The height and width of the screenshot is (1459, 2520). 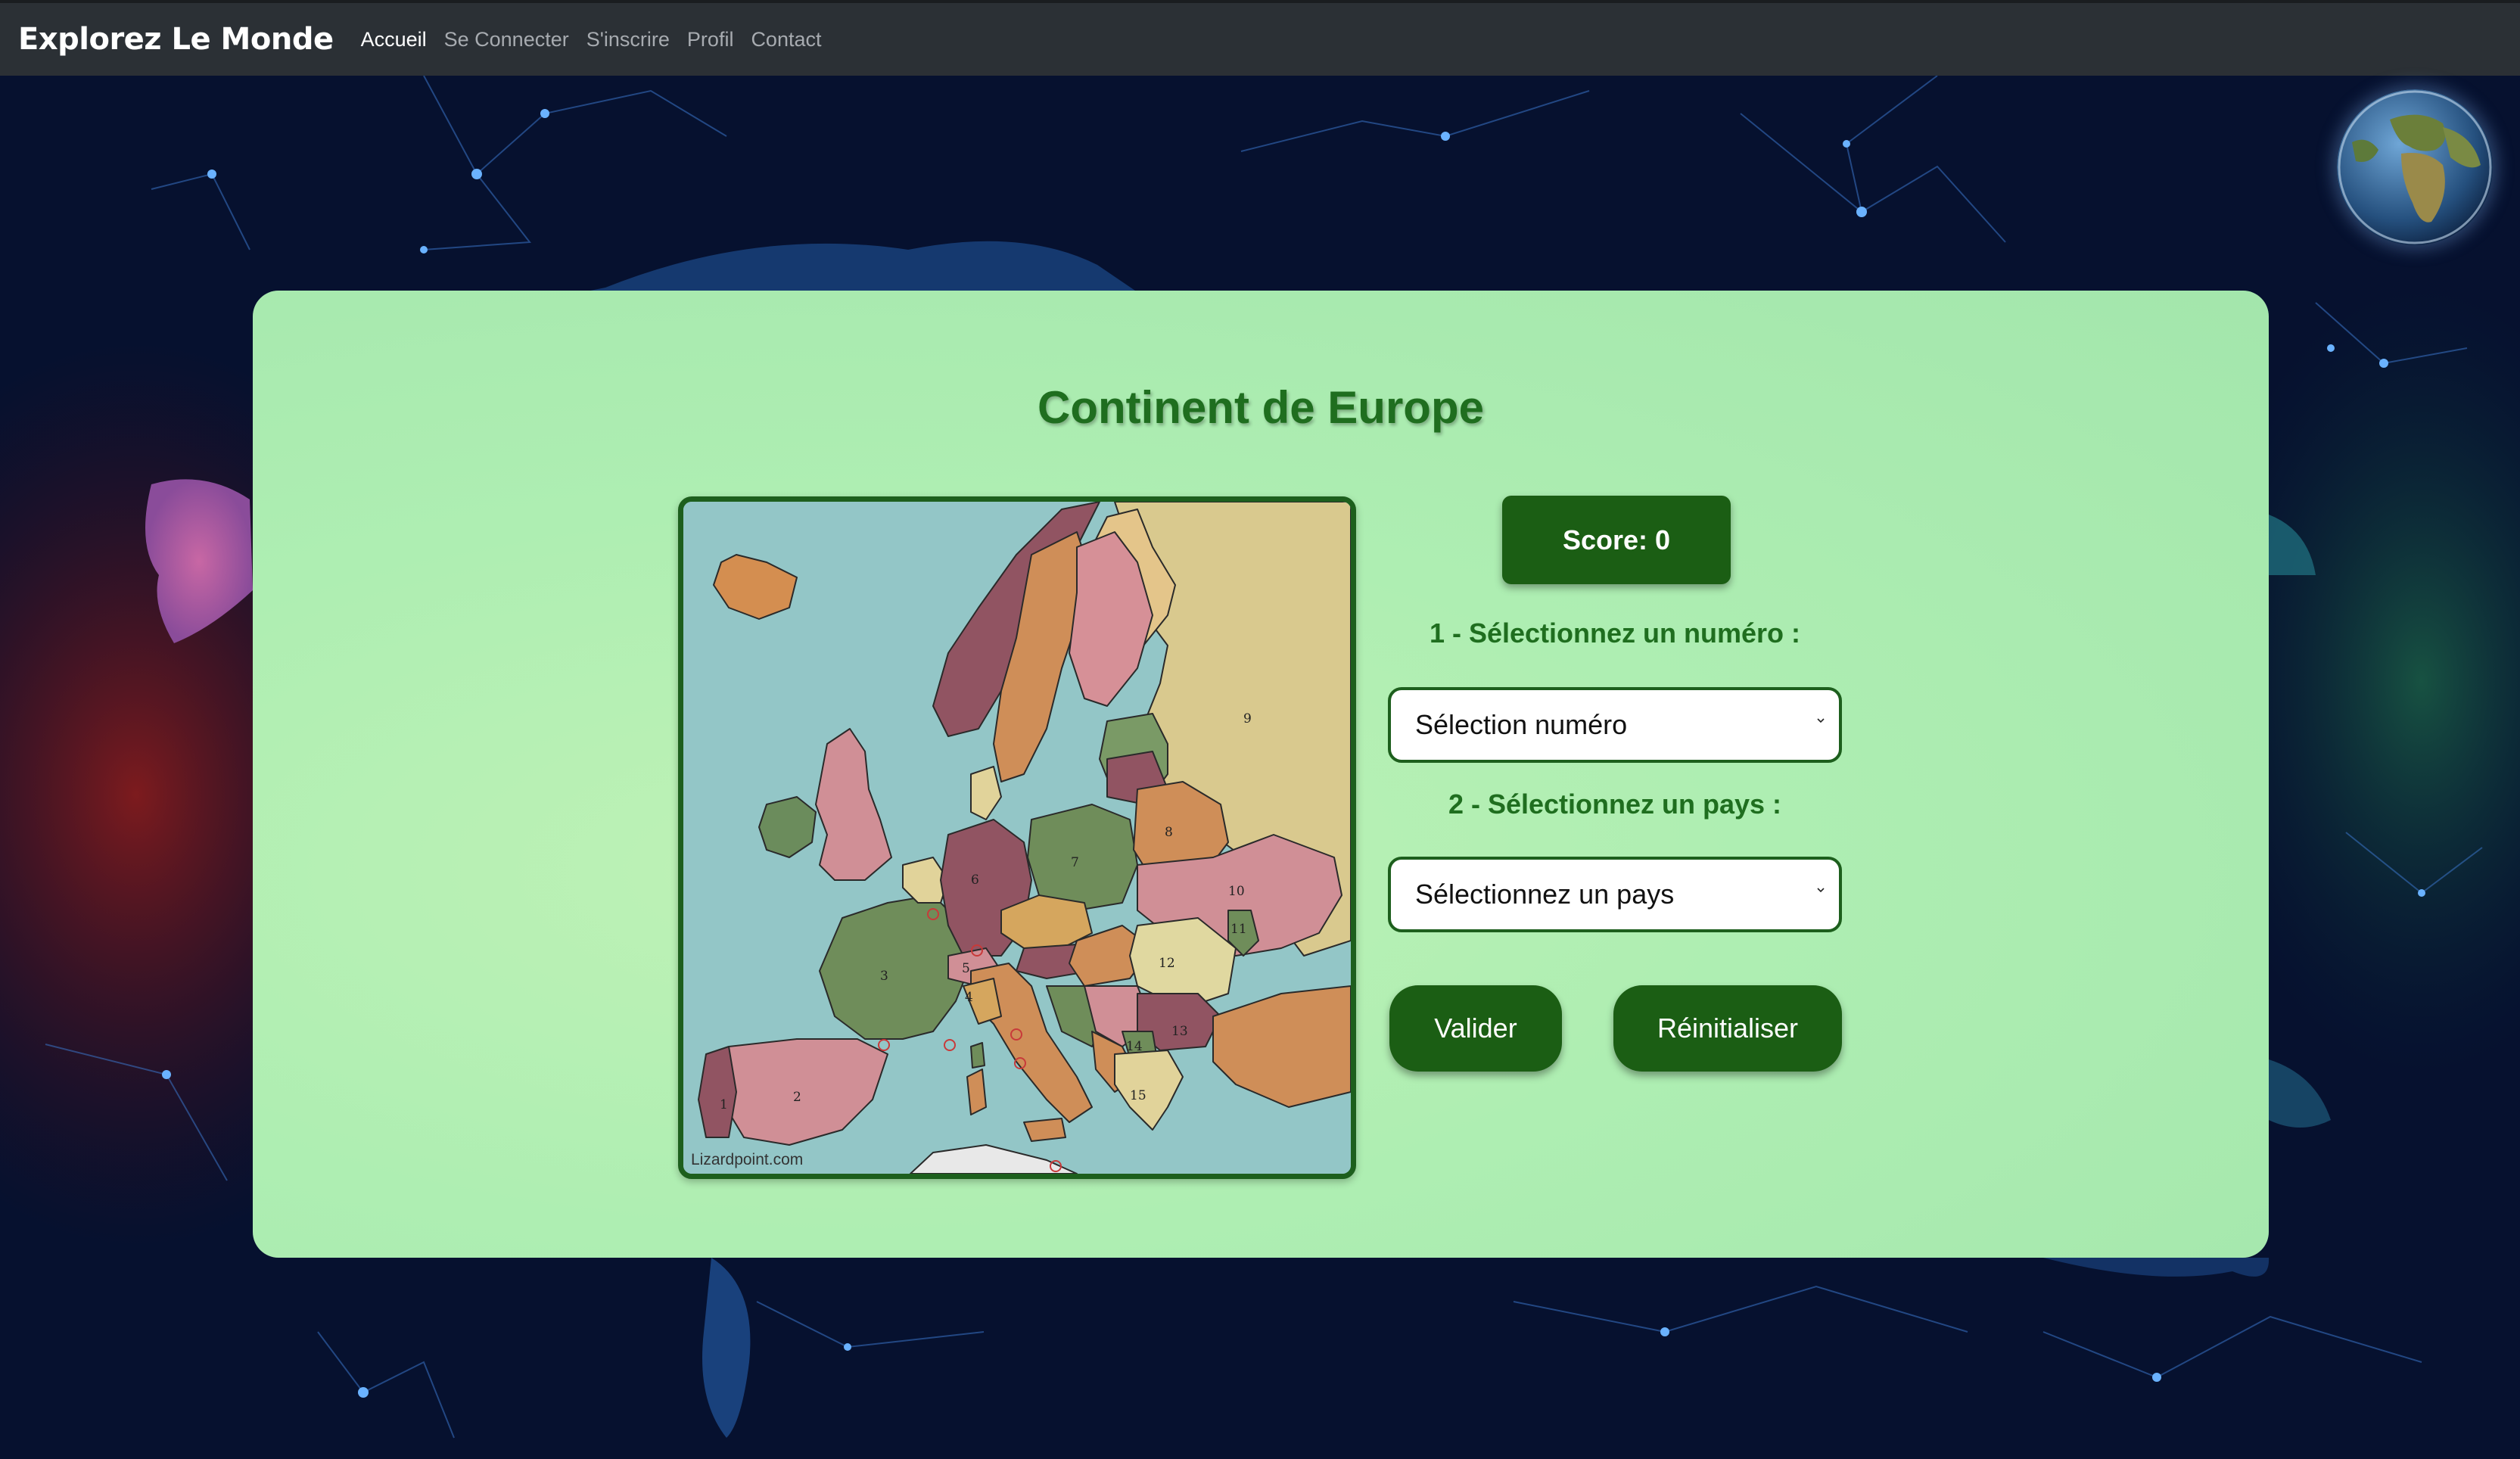 I want to click on svg-text: 1, so click(x=724, y=1104).